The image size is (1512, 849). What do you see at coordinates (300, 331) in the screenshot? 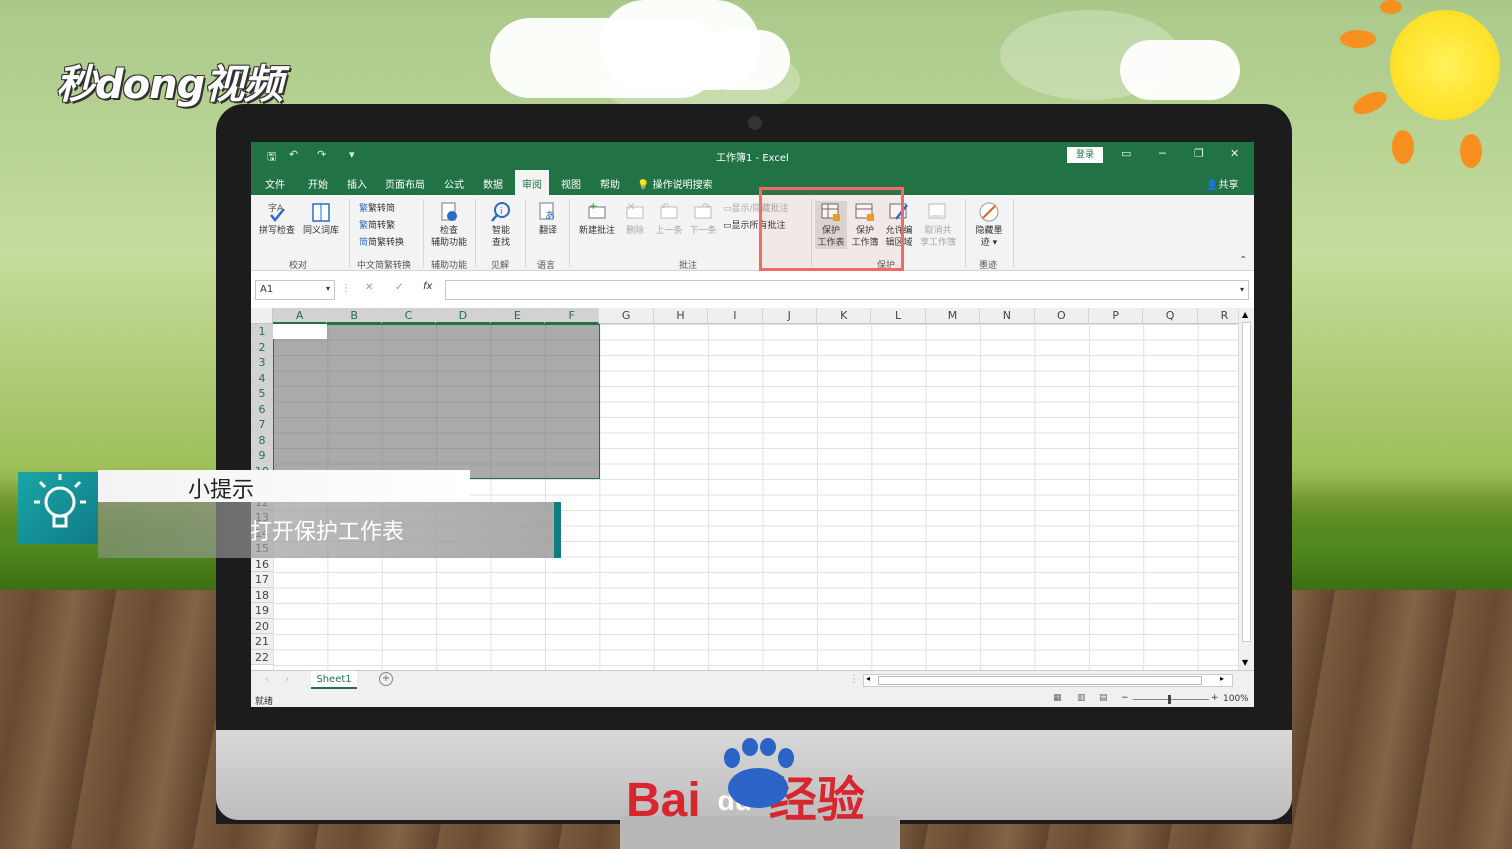
I see `active-cell-a1` at bounding box center [300, 331].